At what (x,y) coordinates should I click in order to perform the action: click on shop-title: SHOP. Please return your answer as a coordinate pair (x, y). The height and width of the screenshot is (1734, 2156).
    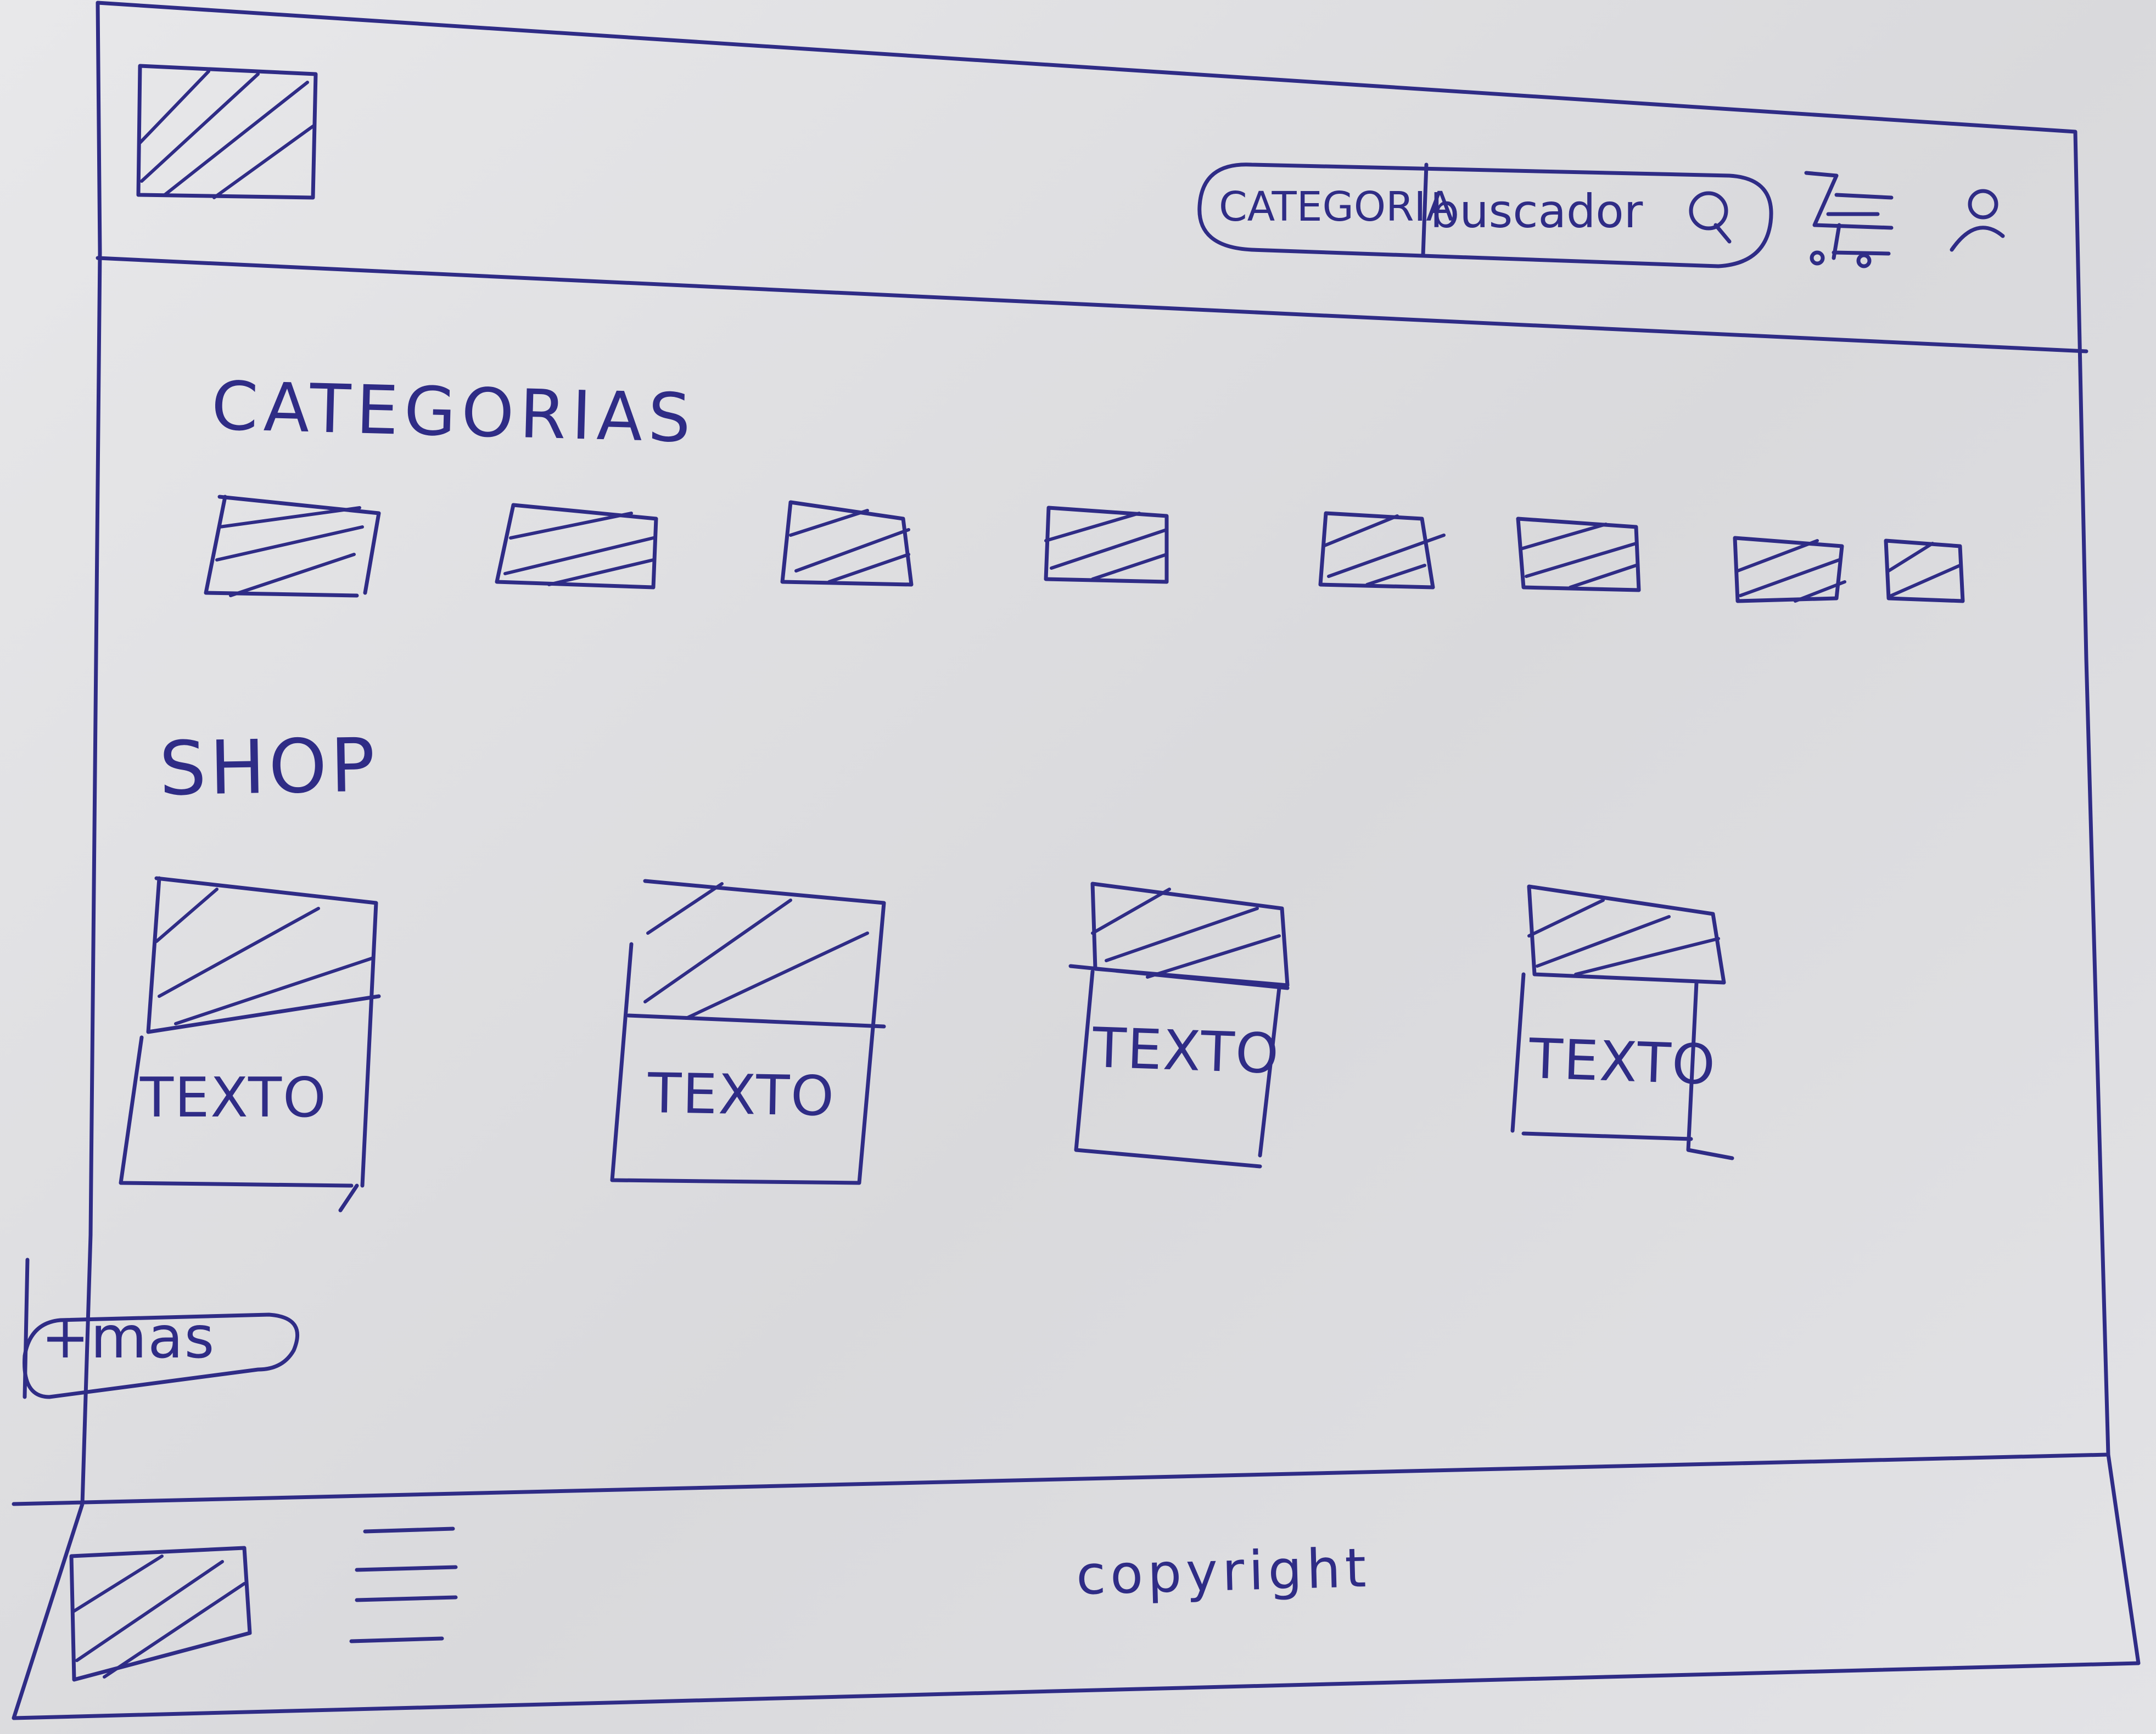
    Looking at the image, I should click on (269, 767).